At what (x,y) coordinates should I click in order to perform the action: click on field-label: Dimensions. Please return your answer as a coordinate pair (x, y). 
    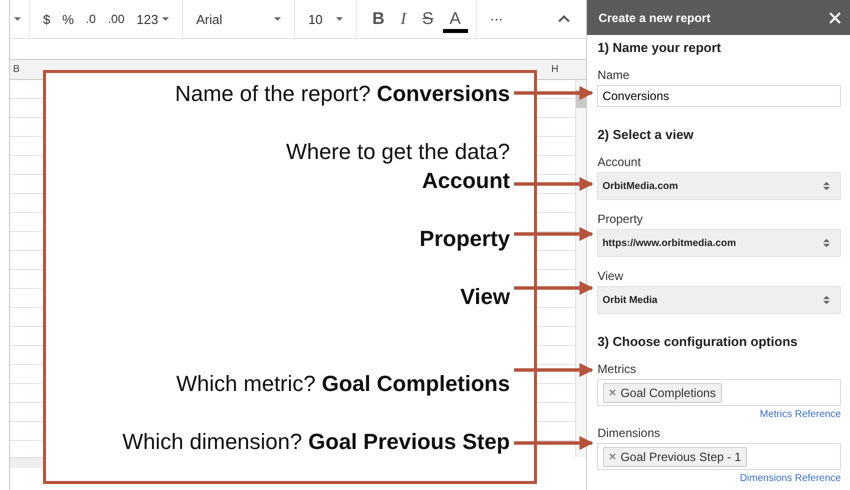
    Looking at the image, I should click on (629, 433).